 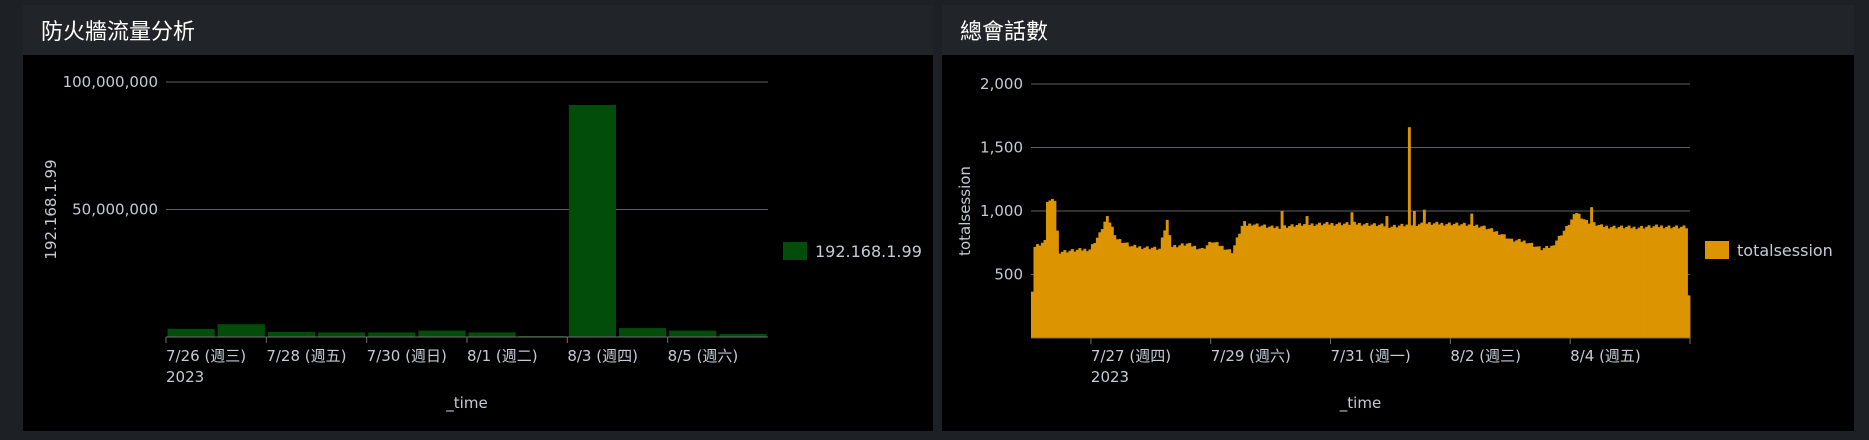 I want to click on y-tick-label: 2,000, so click(x=1001, y=84).